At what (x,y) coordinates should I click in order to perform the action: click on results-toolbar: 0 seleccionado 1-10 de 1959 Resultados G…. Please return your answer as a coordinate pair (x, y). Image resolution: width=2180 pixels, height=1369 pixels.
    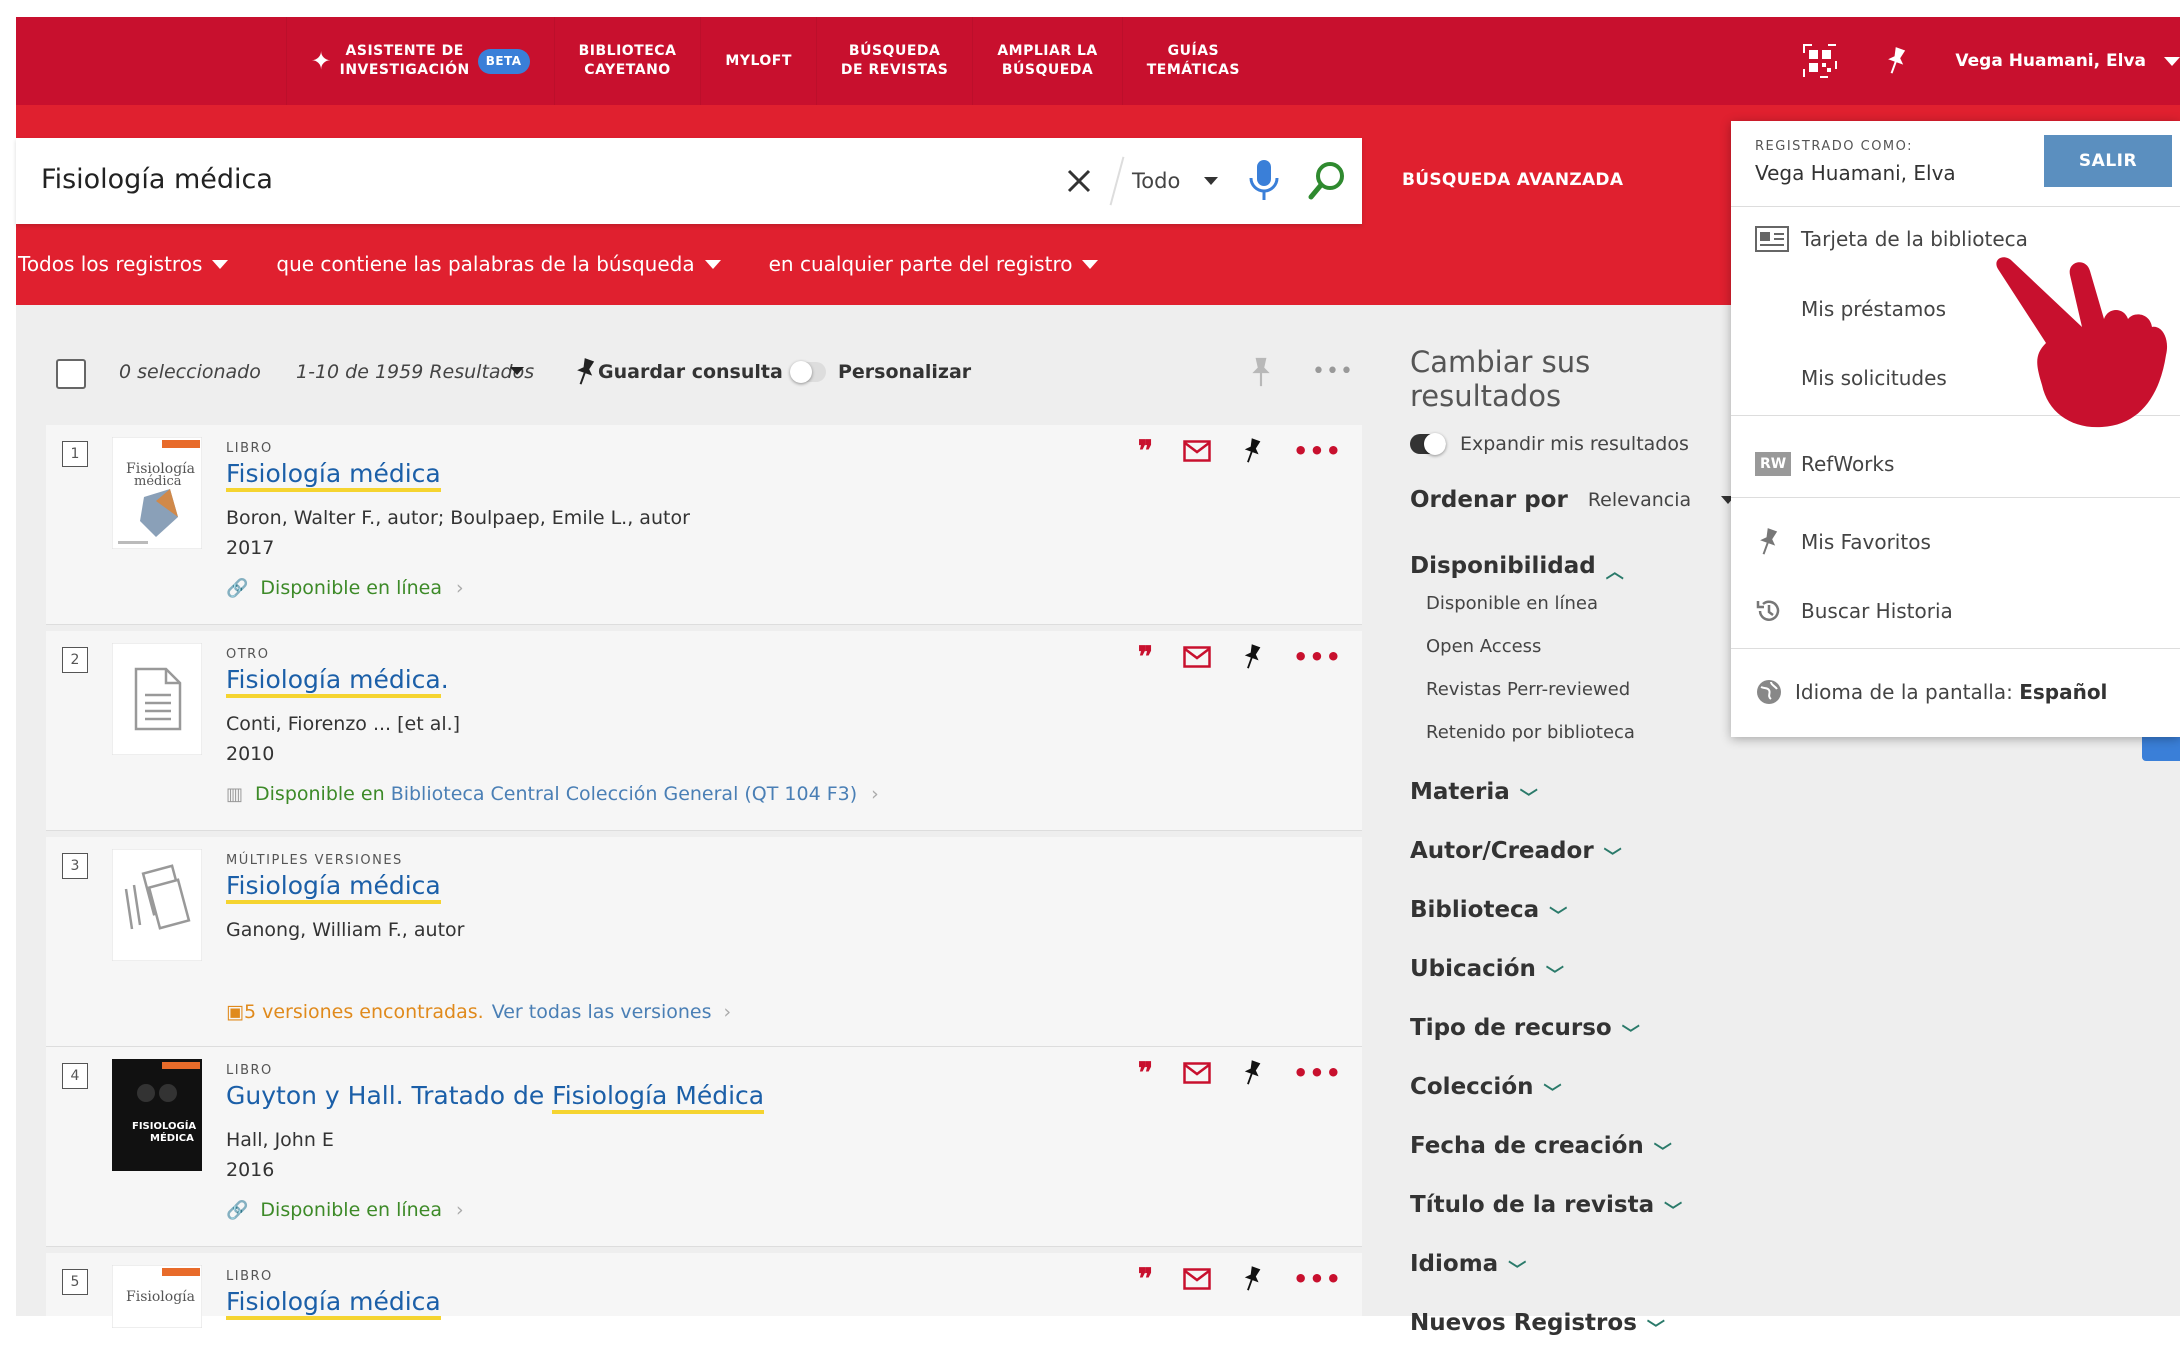
    Looking at the image, I should click on (689, 365).